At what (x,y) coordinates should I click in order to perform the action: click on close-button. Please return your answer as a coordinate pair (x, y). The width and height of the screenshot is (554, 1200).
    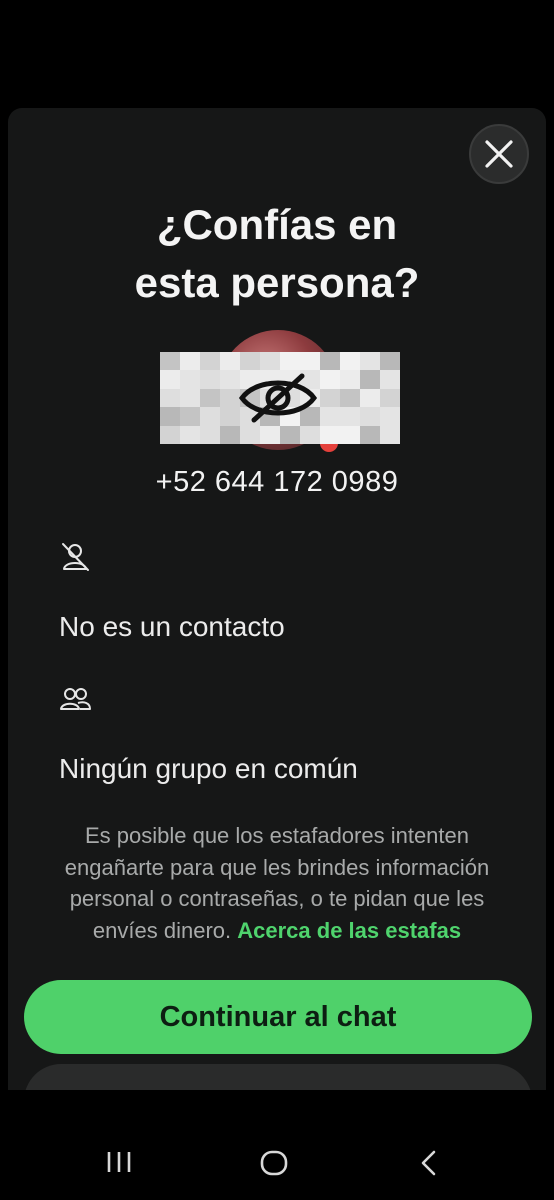
    Looking at the image, I should click on (499, 154).